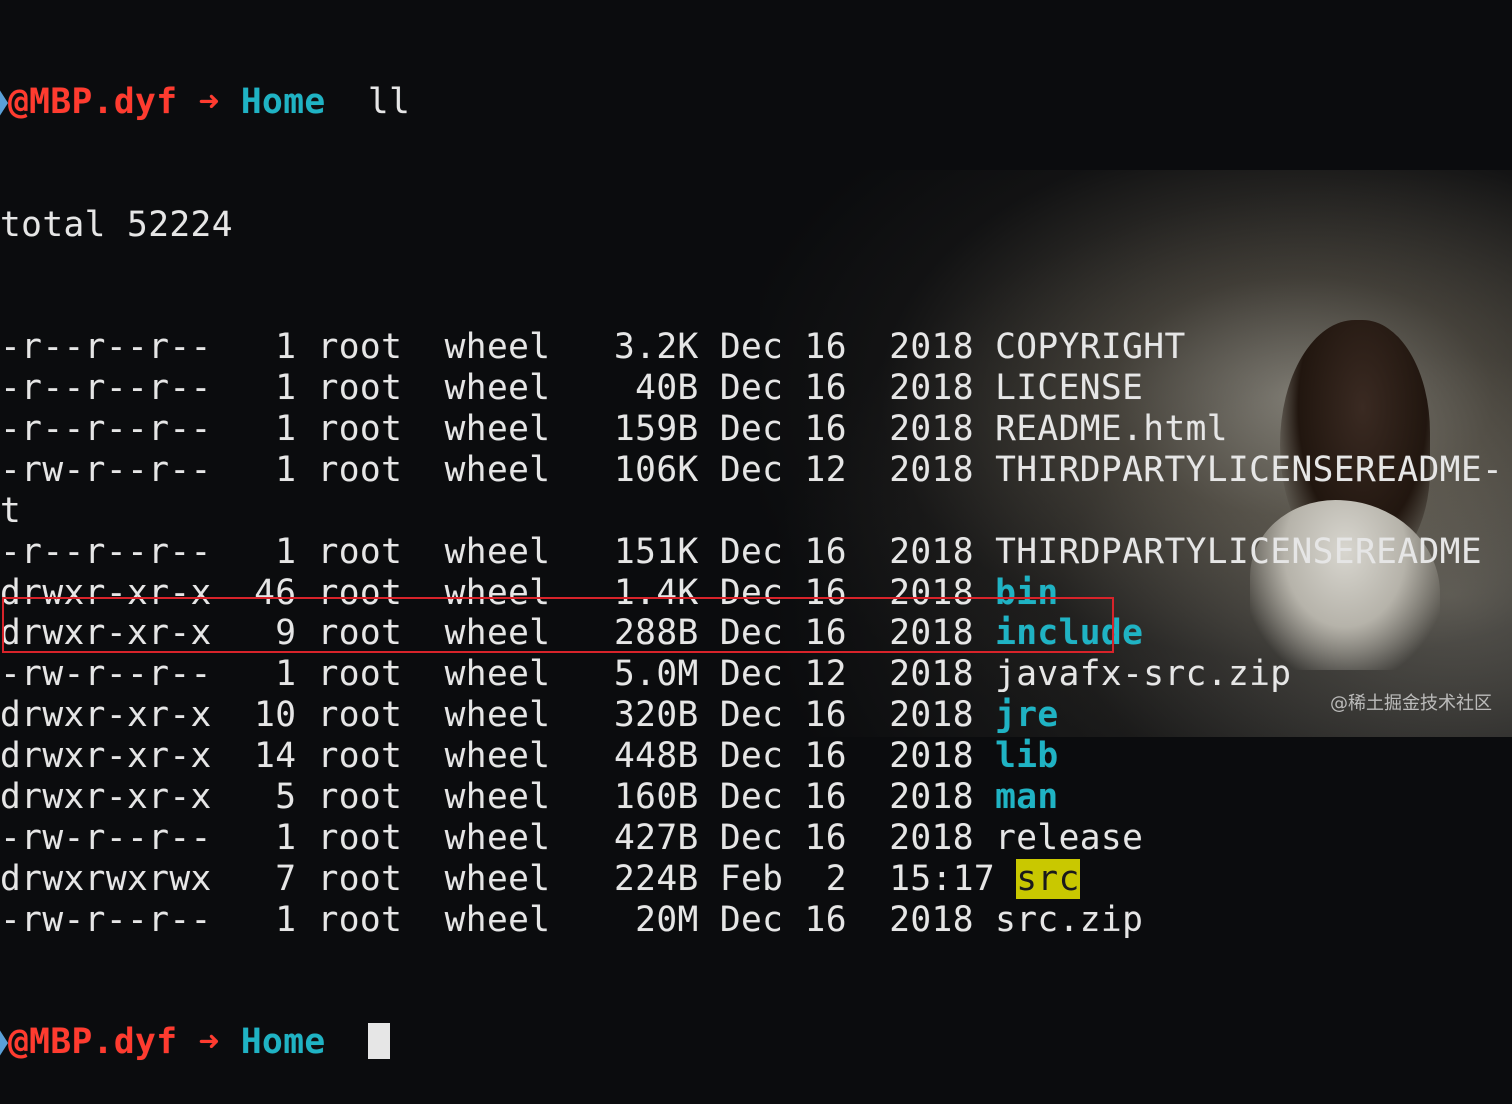  Describe the element at coordinates (1238, 552) in the screenshot. I see `file-name: THIRDPARTYLICENSEREADME` at that location.